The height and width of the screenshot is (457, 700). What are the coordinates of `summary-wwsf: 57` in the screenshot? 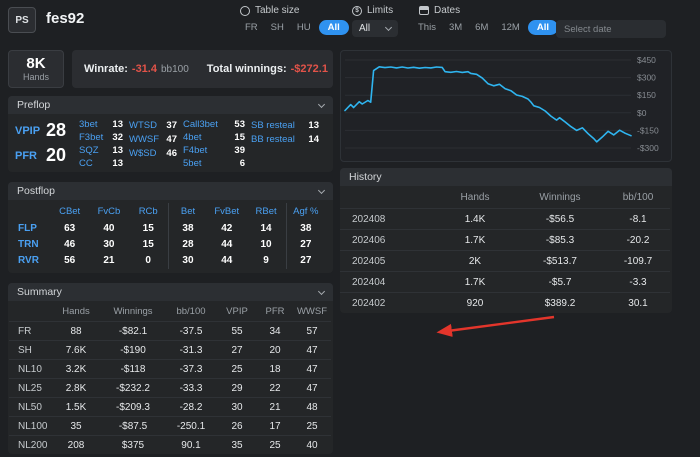 It's located at (312, 330).